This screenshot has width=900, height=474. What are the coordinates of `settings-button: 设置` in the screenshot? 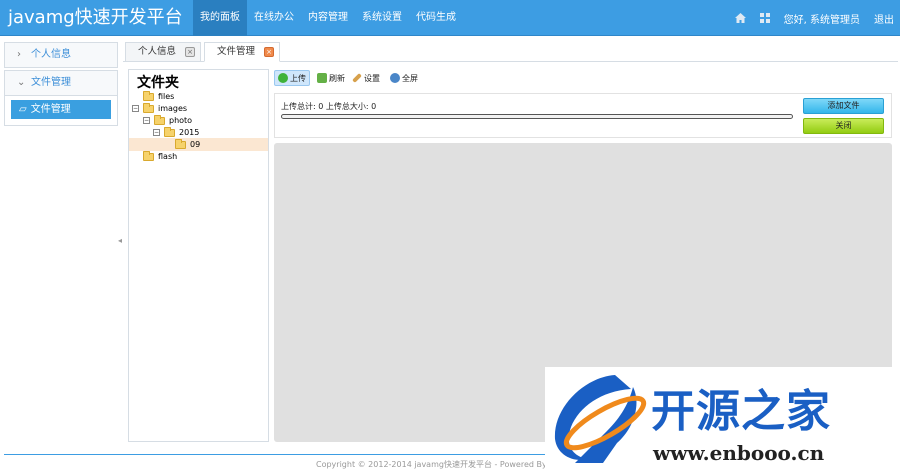 It's located at (367, 78).